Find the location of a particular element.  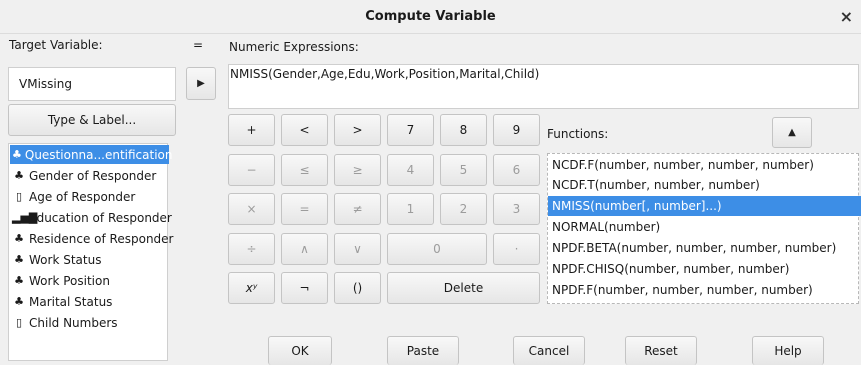

function-item: NPDF.CHISQ(number, number, number) is located at coordinates (670, 269).